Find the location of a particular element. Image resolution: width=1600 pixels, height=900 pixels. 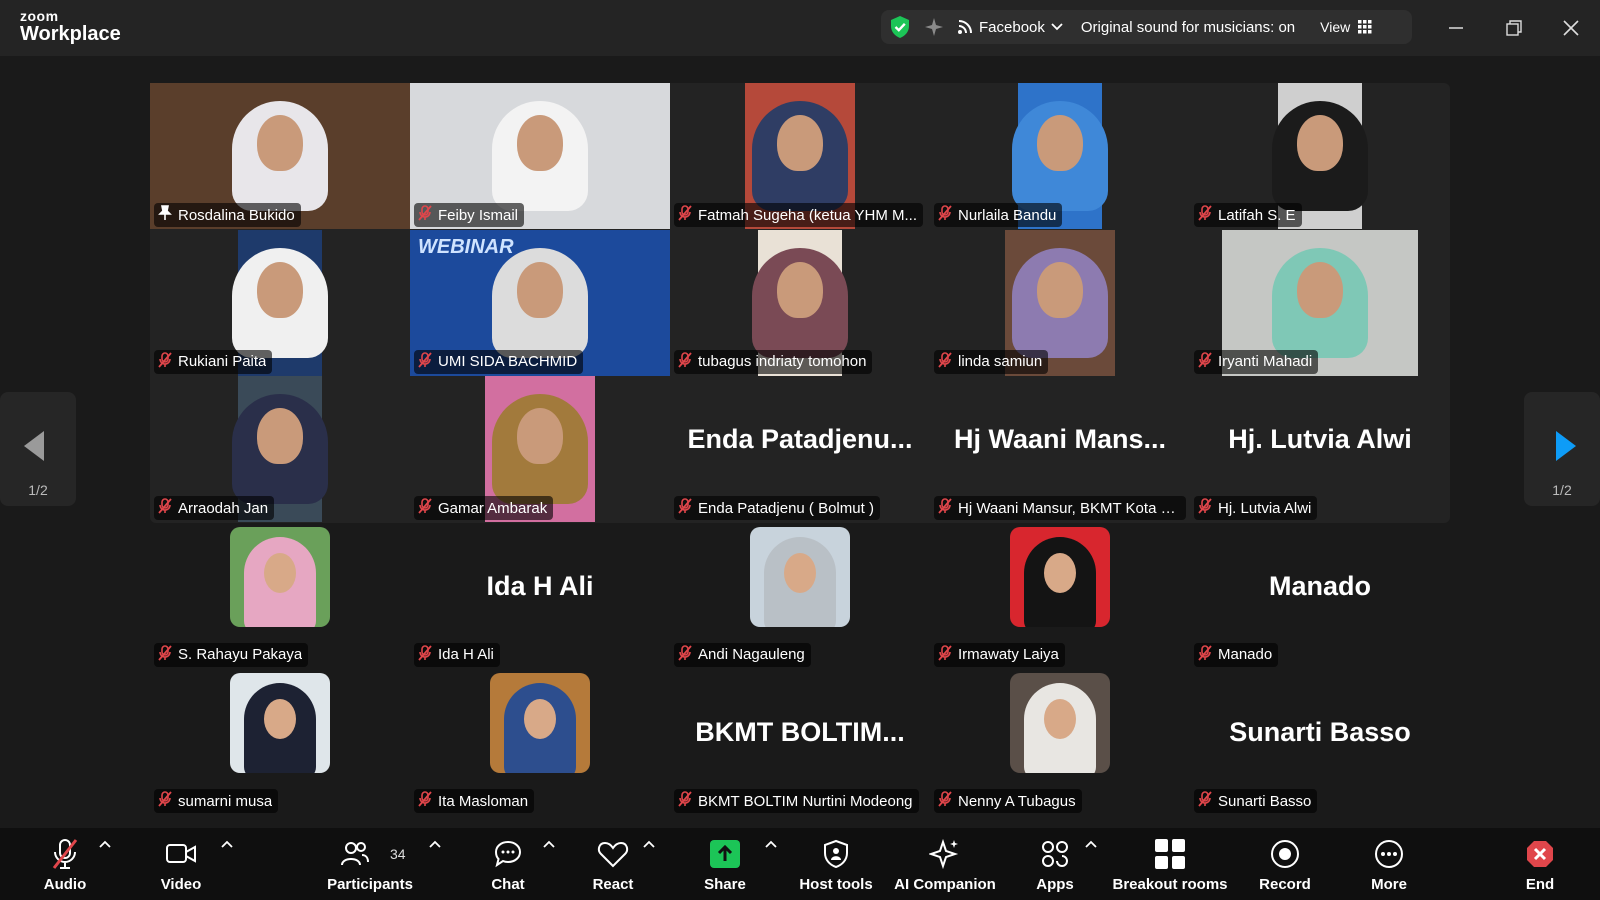

participant-name: Enda Patadjenu ( Bolmut ) is located at coordinates (786, 508).